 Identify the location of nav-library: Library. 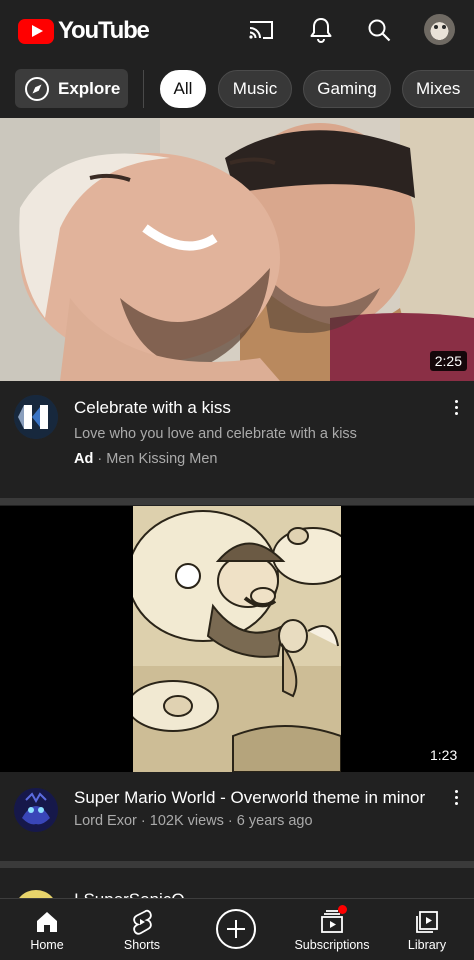
(427, 929).